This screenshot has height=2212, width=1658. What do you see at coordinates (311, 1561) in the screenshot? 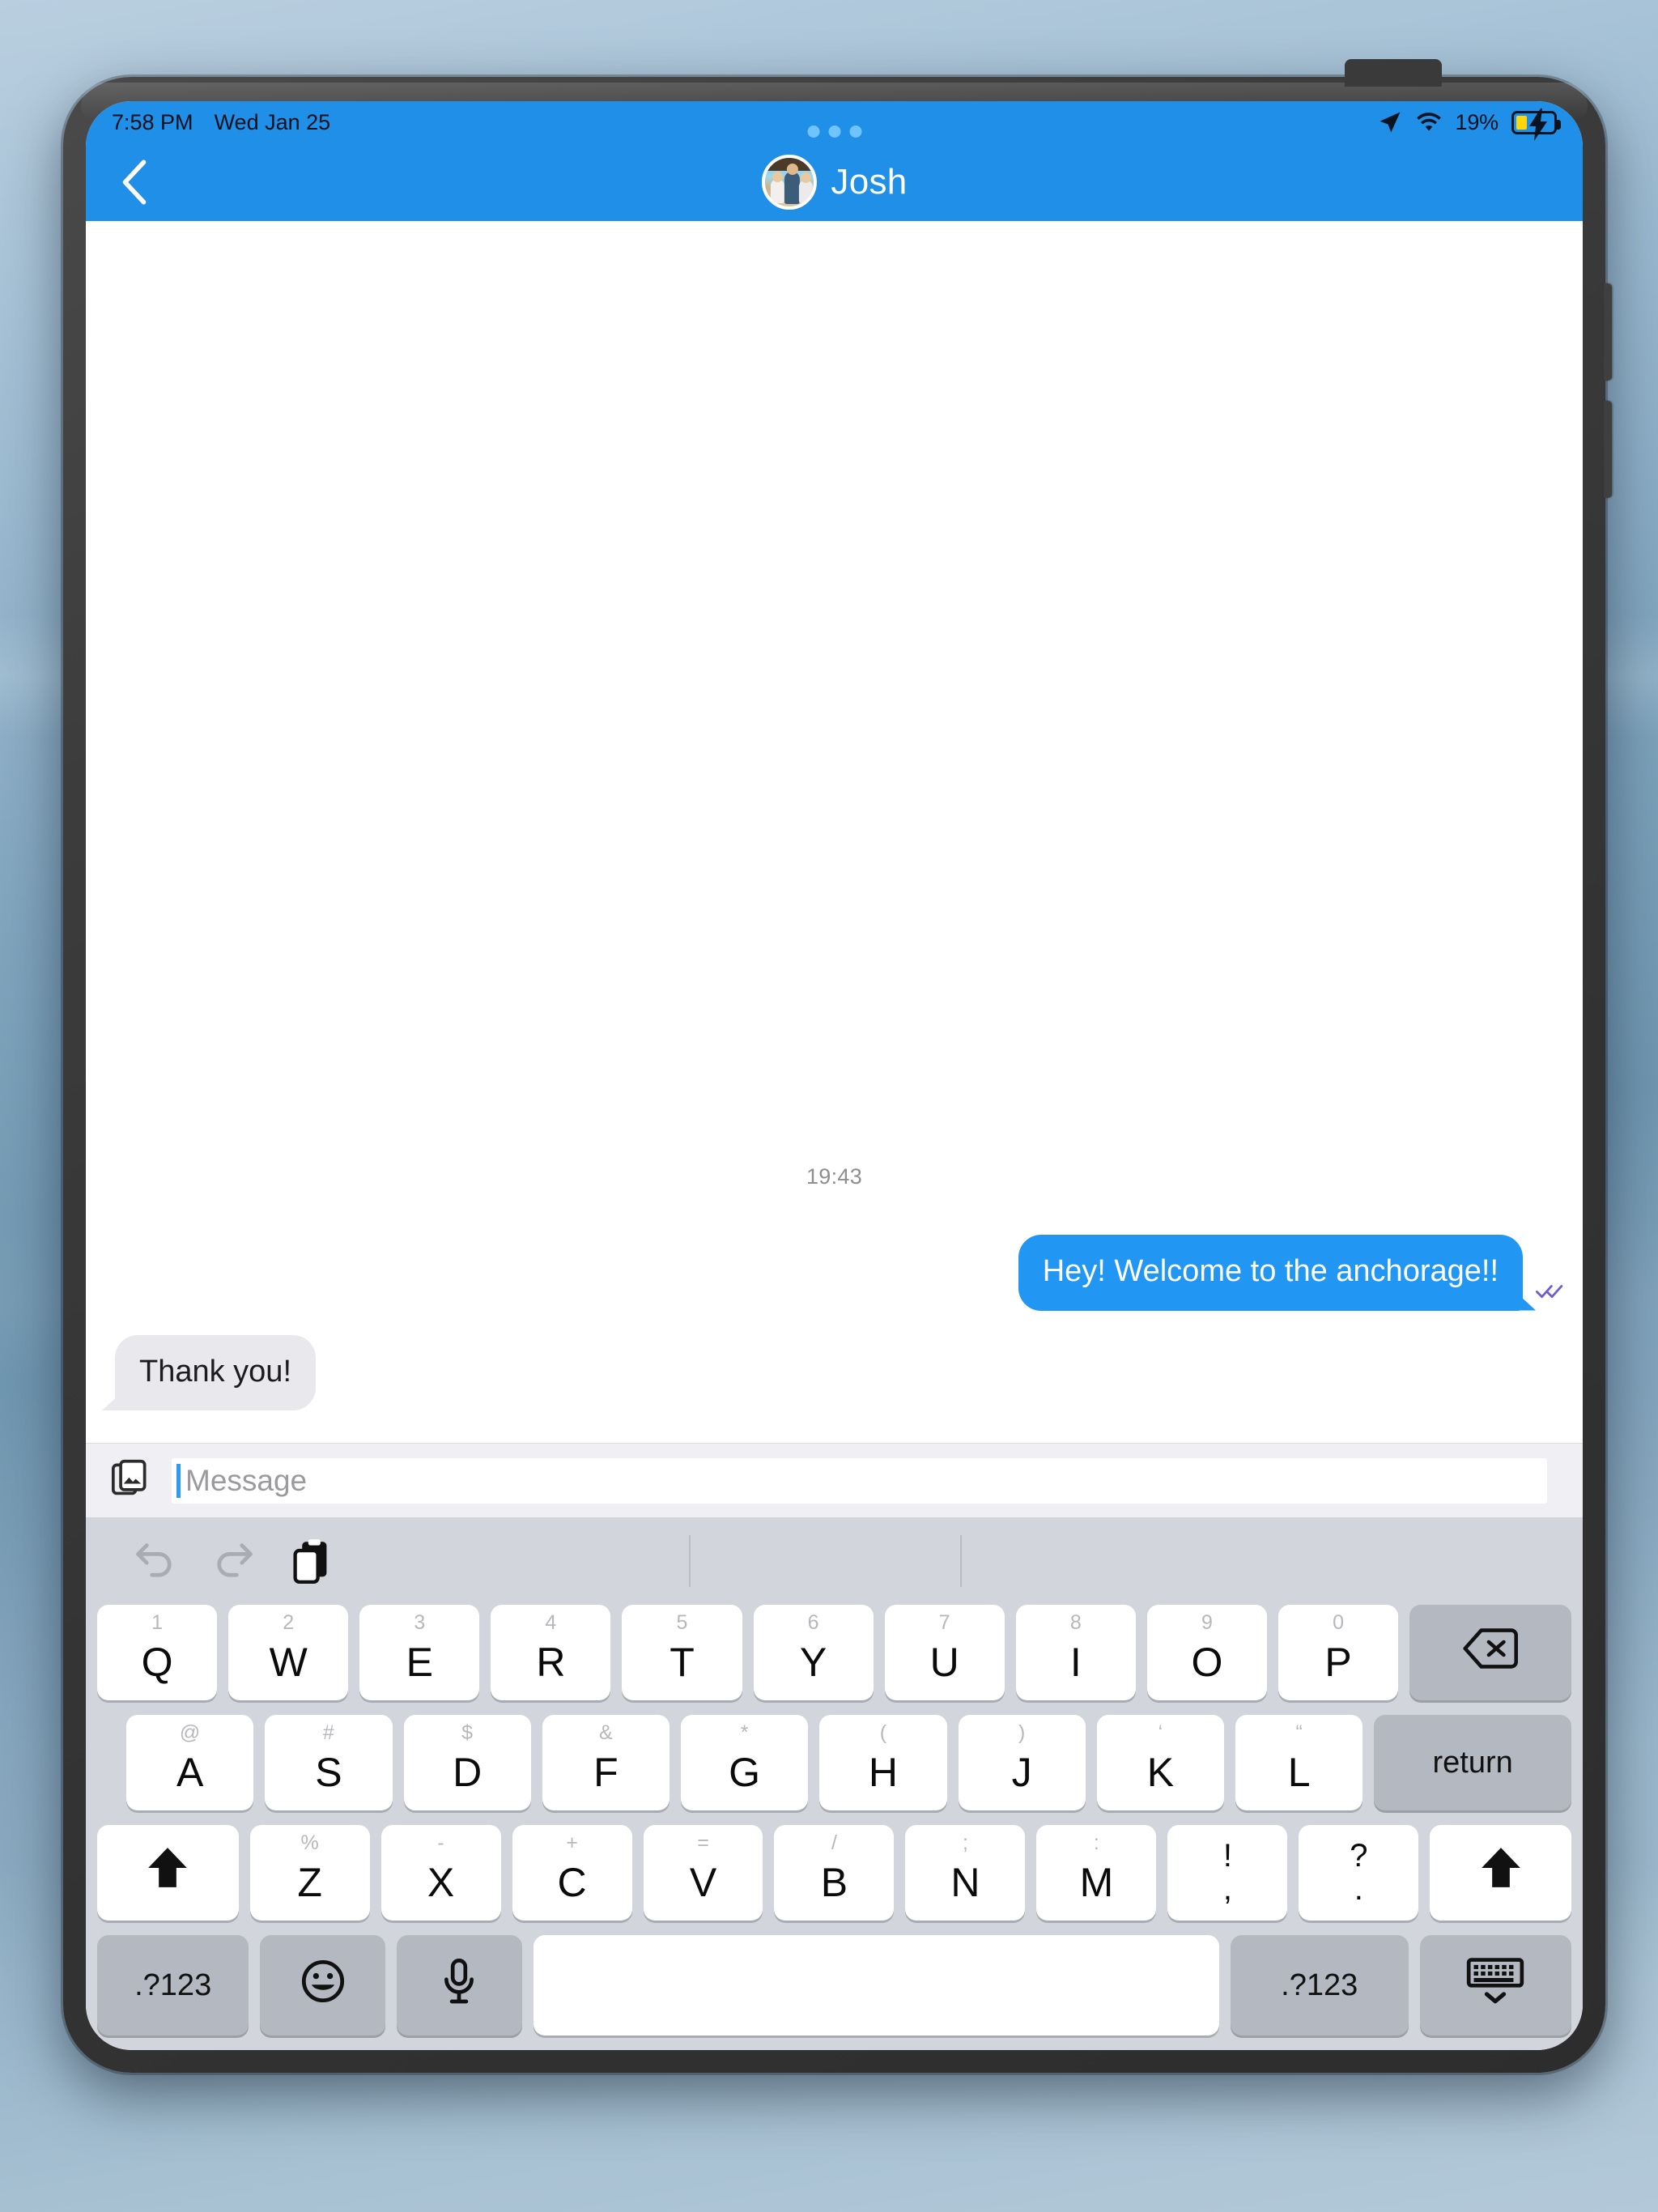
I see `paste-icon` at bounding box center [311, 1561].